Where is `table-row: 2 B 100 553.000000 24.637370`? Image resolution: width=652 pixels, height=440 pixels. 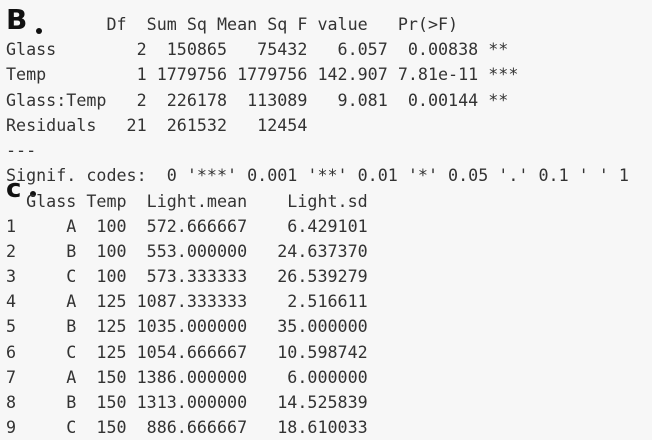
table-row: 2 B 100 553.000000 24.637370 is located at coordinates (187, 251).